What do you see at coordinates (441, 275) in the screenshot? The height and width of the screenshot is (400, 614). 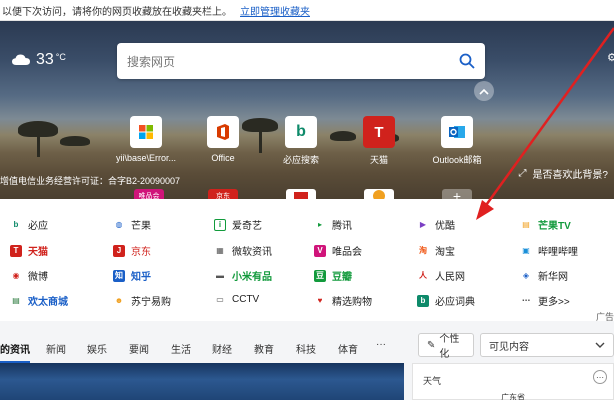 I see `link-people: 人人民网` at bounding box center [441, 275].